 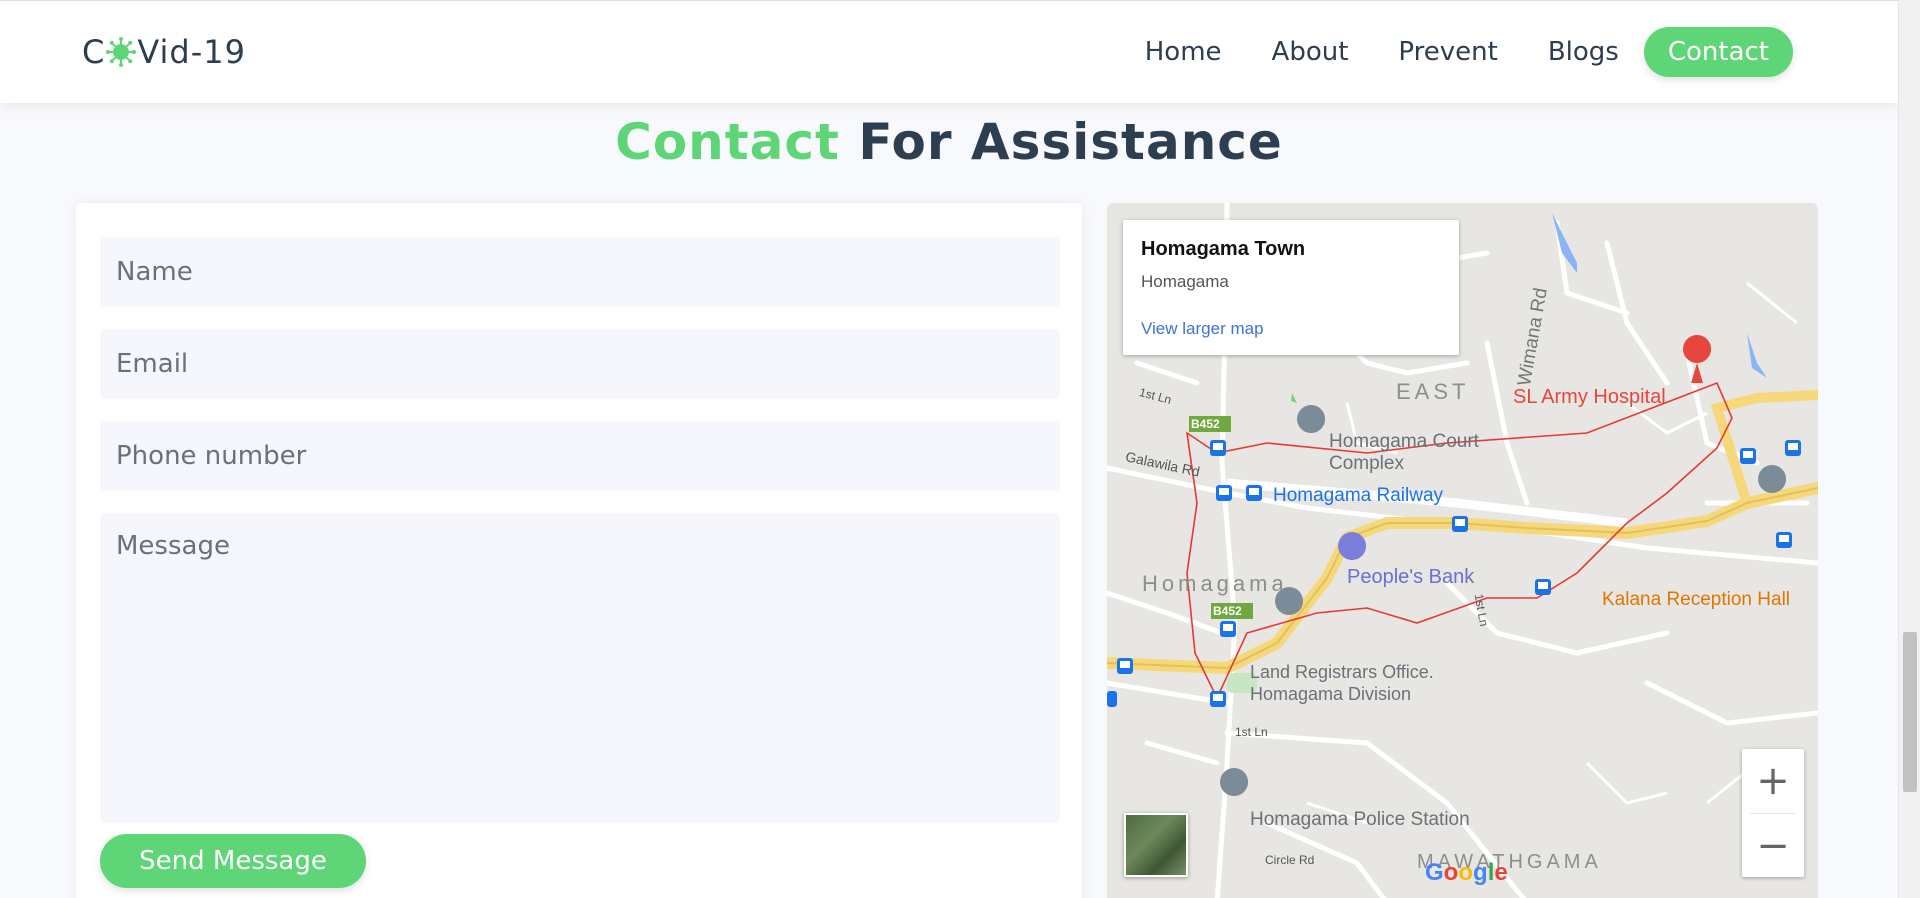 I want to click on satellite-toggle, so click(x=1156, y=845).